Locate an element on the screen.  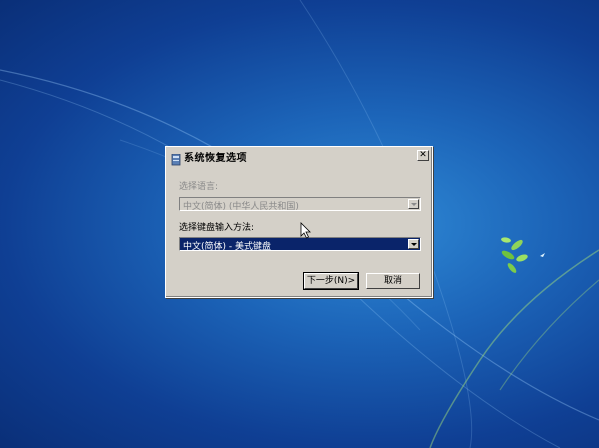
language-label: 选择语言: is located at coordinates (199, 187).